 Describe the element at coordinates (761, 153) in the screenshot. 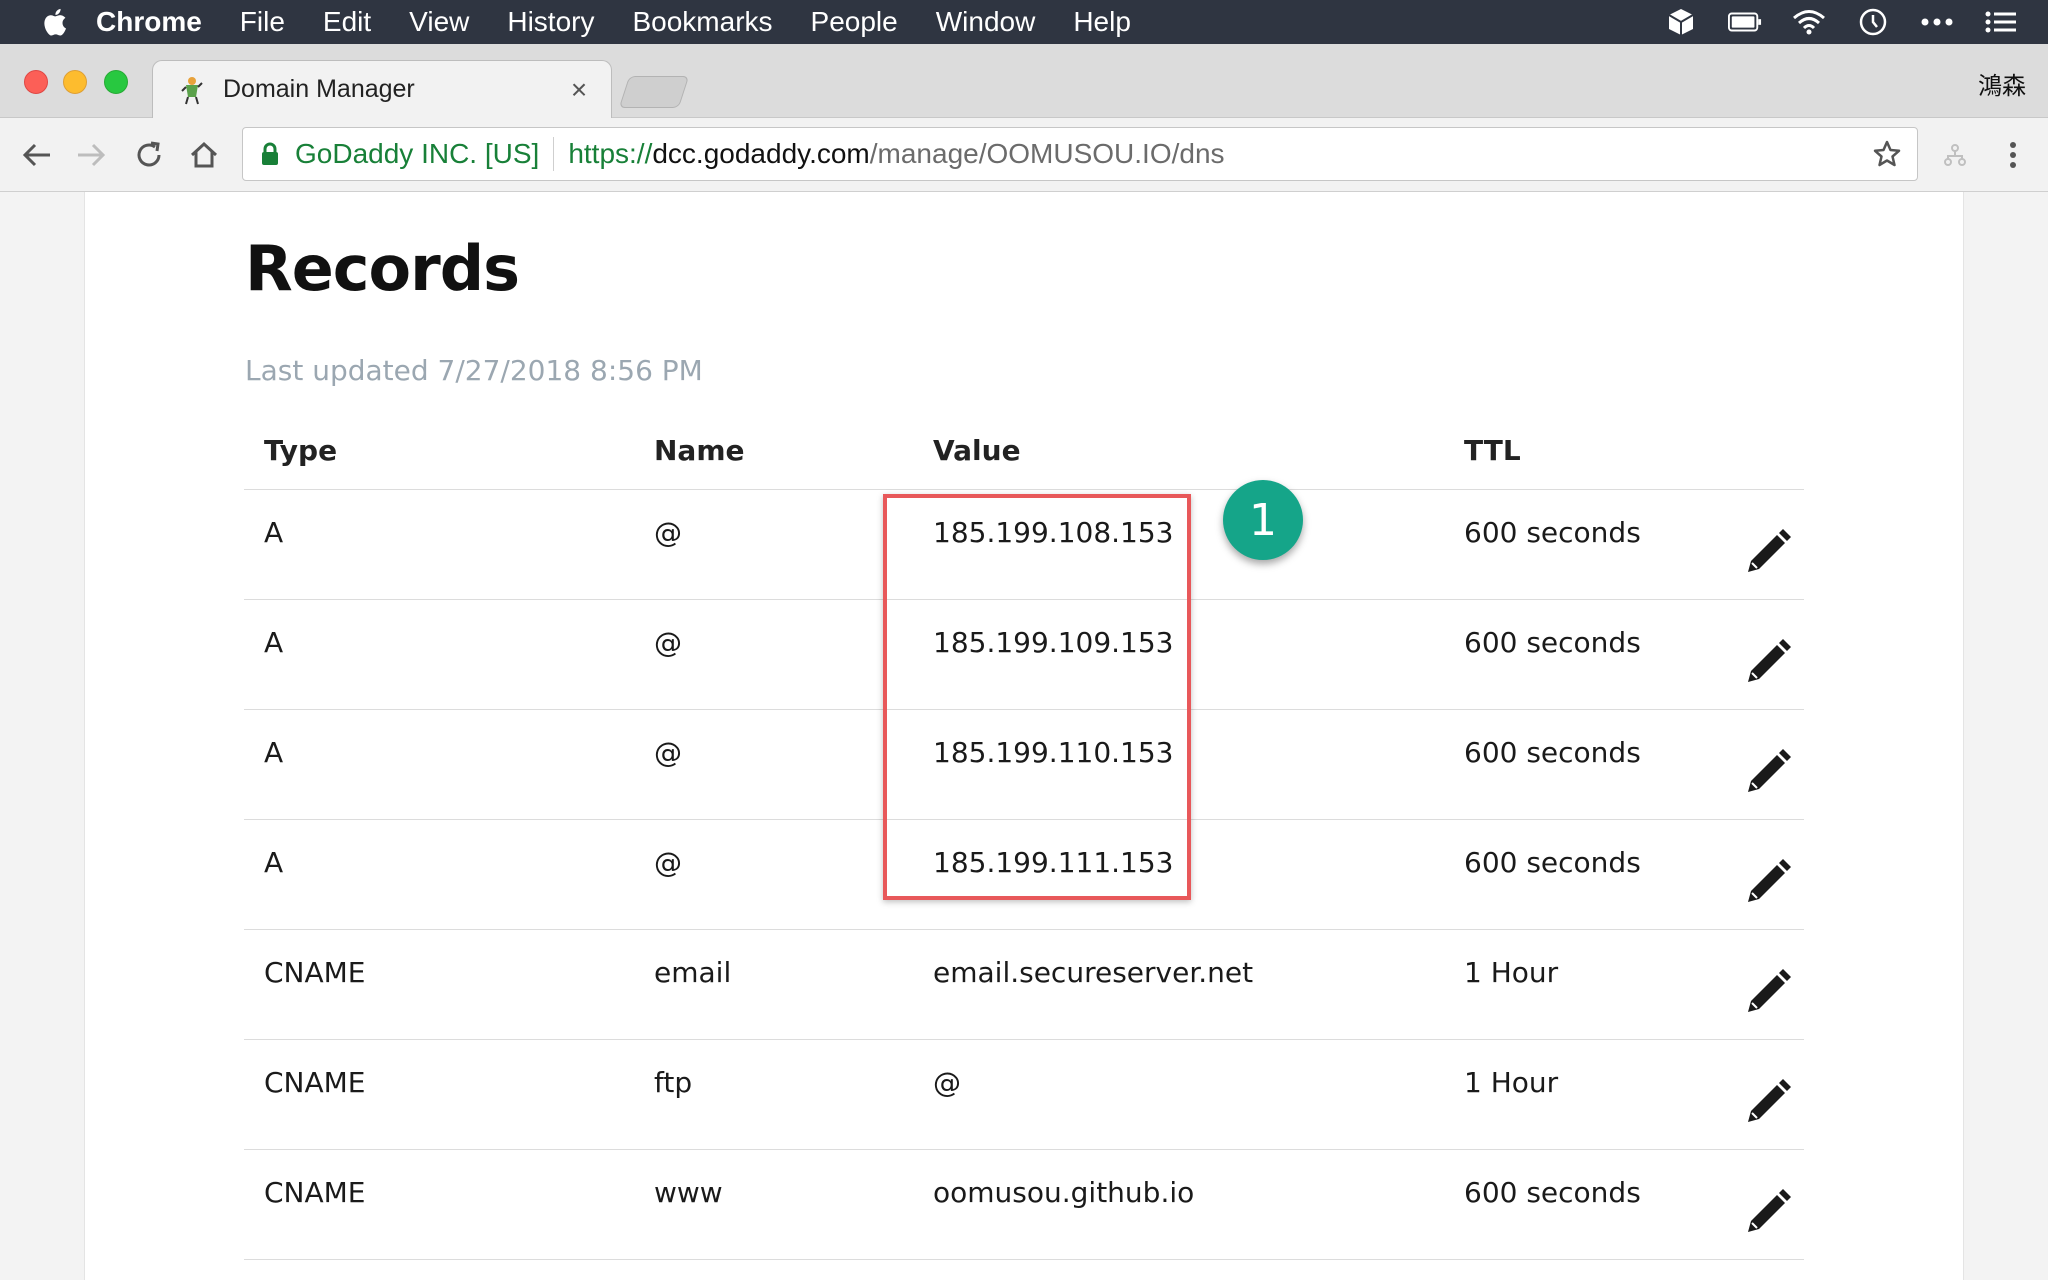

I see `url-host: dcc.godaddy.com` at that location.